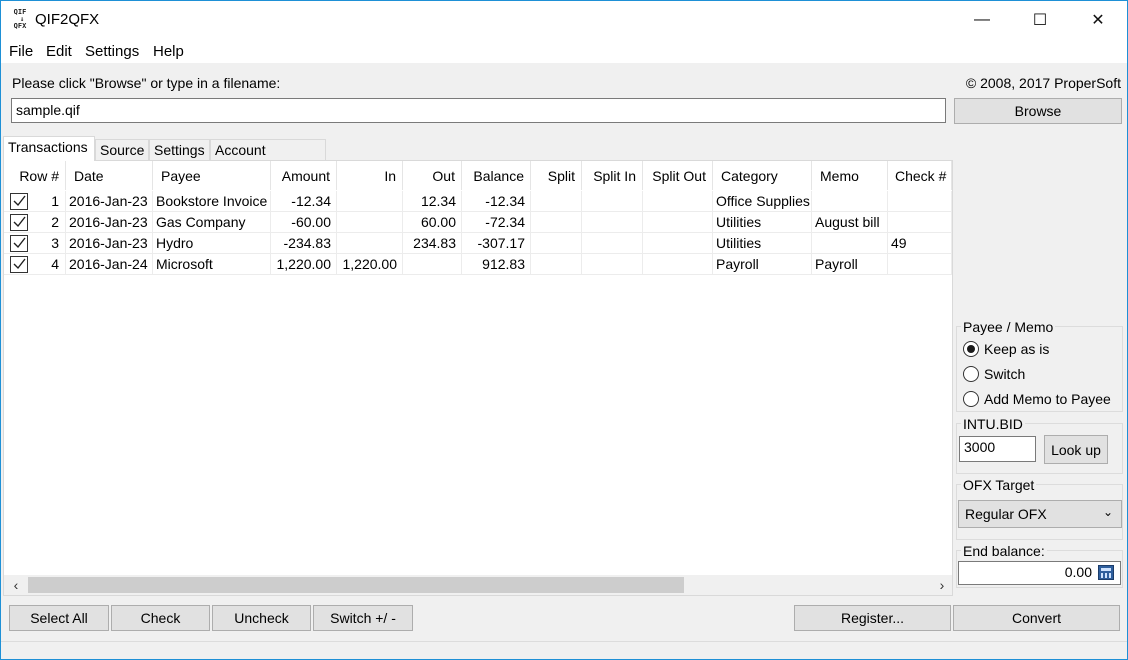  What do you see at coordinates (212, 175) in the screenshot?
I see `col-header-payee: Payee` at bounding box center [212, 175].